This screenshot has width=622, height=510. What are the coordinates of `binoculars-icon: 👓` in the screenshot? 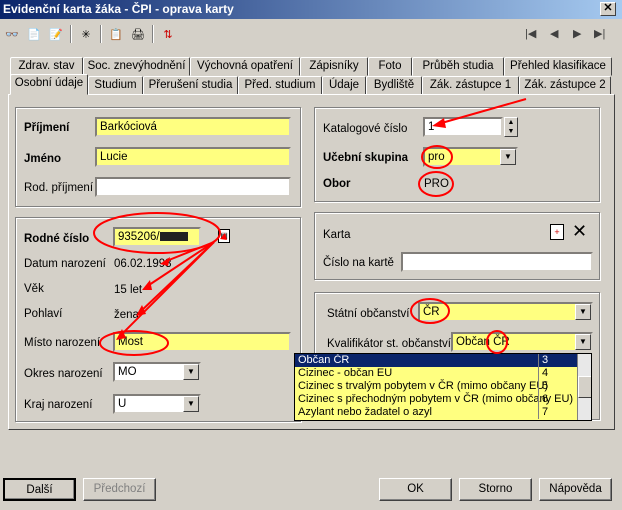 It's located at (12, 34).